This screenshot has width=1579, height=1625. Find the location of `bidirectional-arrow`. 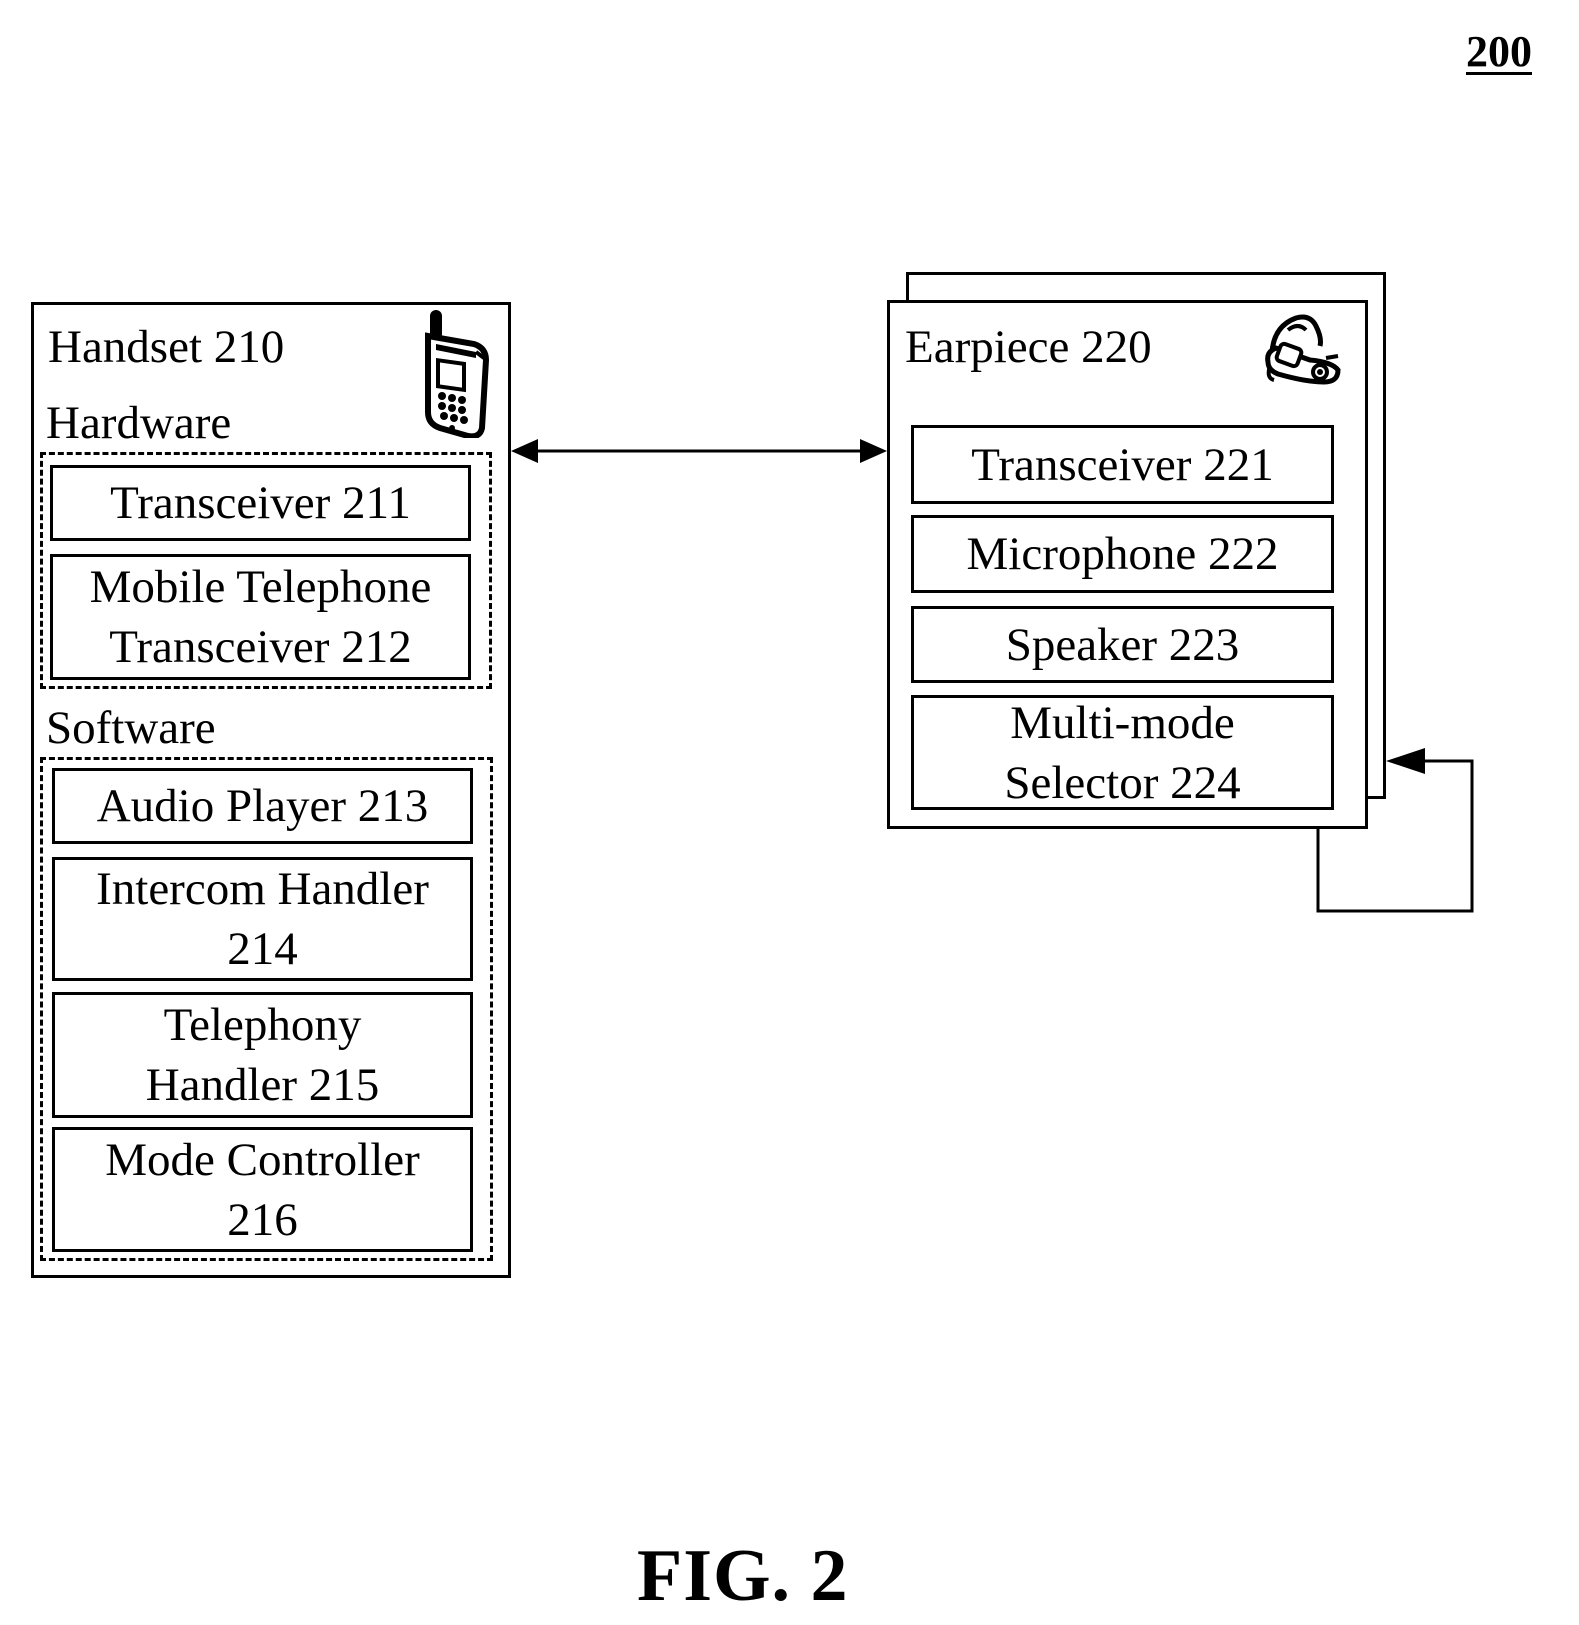

bidirectional-arrow is located at coordinates (699, 451).